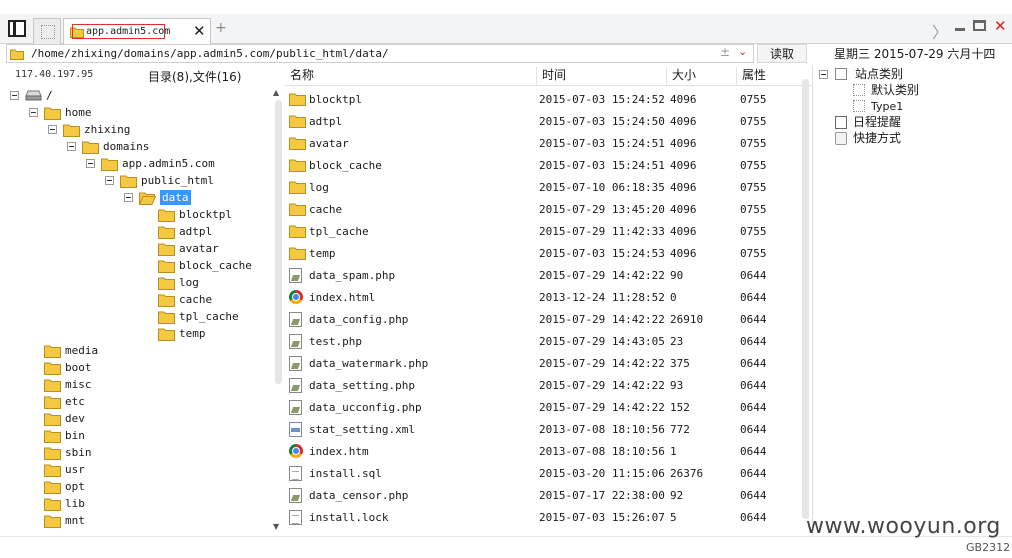 This screenshot has width=1012, height=558. Describe the element at coordinates (276, 92) in the screenshot. I see `scroll-up-icon: ▲` at that location.